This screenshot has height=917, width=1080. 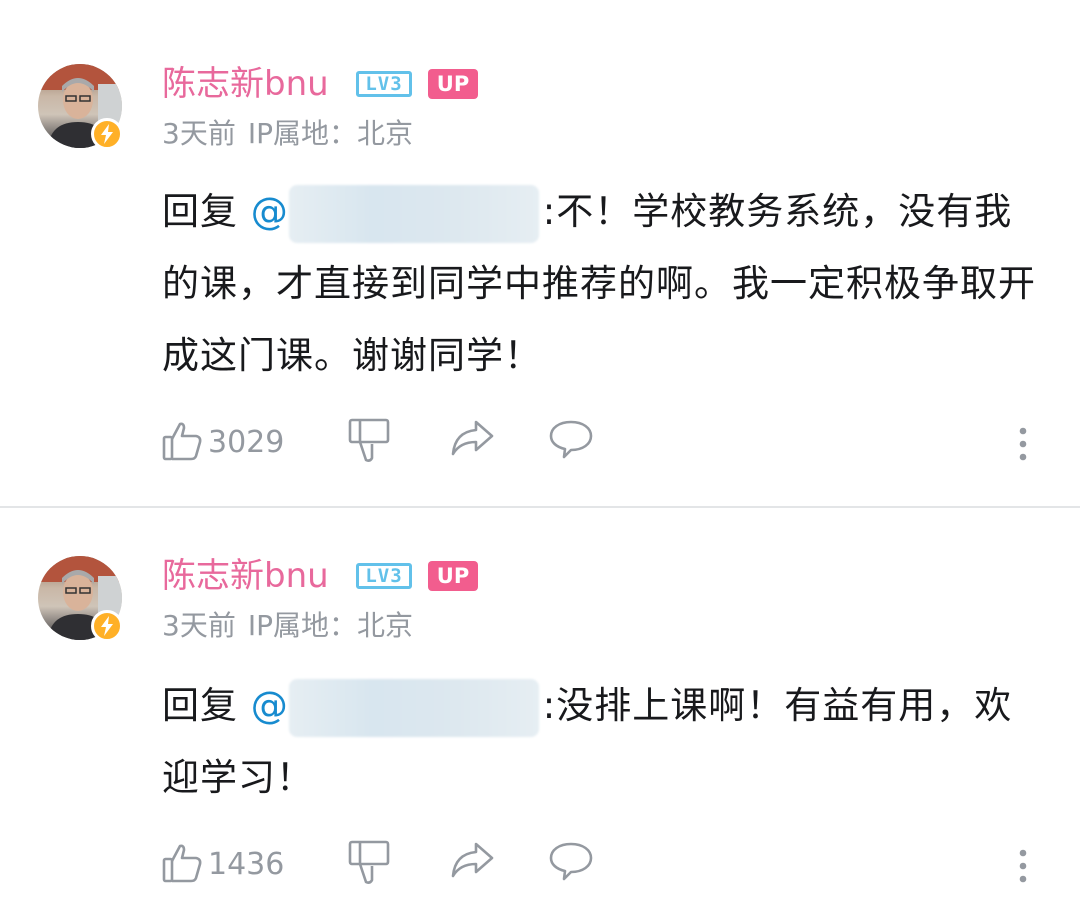 What do you see at coordinates (602, 865) in the screenshot?
I see `comment-actions: 1436` at bounding box center [602, 865].